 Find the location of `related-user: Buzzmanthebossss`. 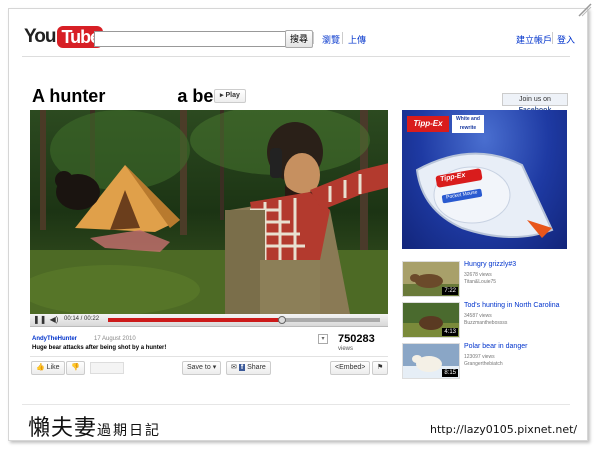

related-user: Buzzmanthebossss is located at coordinates (486, 323).